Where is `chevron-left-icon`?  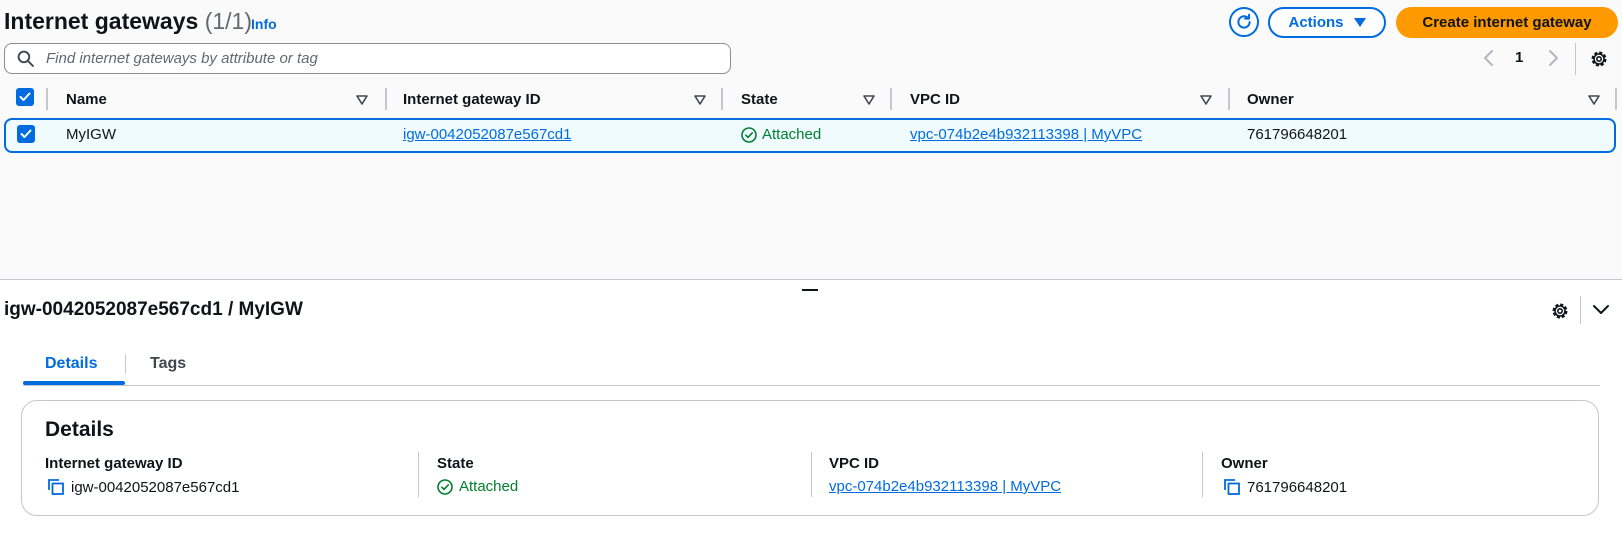 chevron-left-icon is located at coordinates (1489, 58).